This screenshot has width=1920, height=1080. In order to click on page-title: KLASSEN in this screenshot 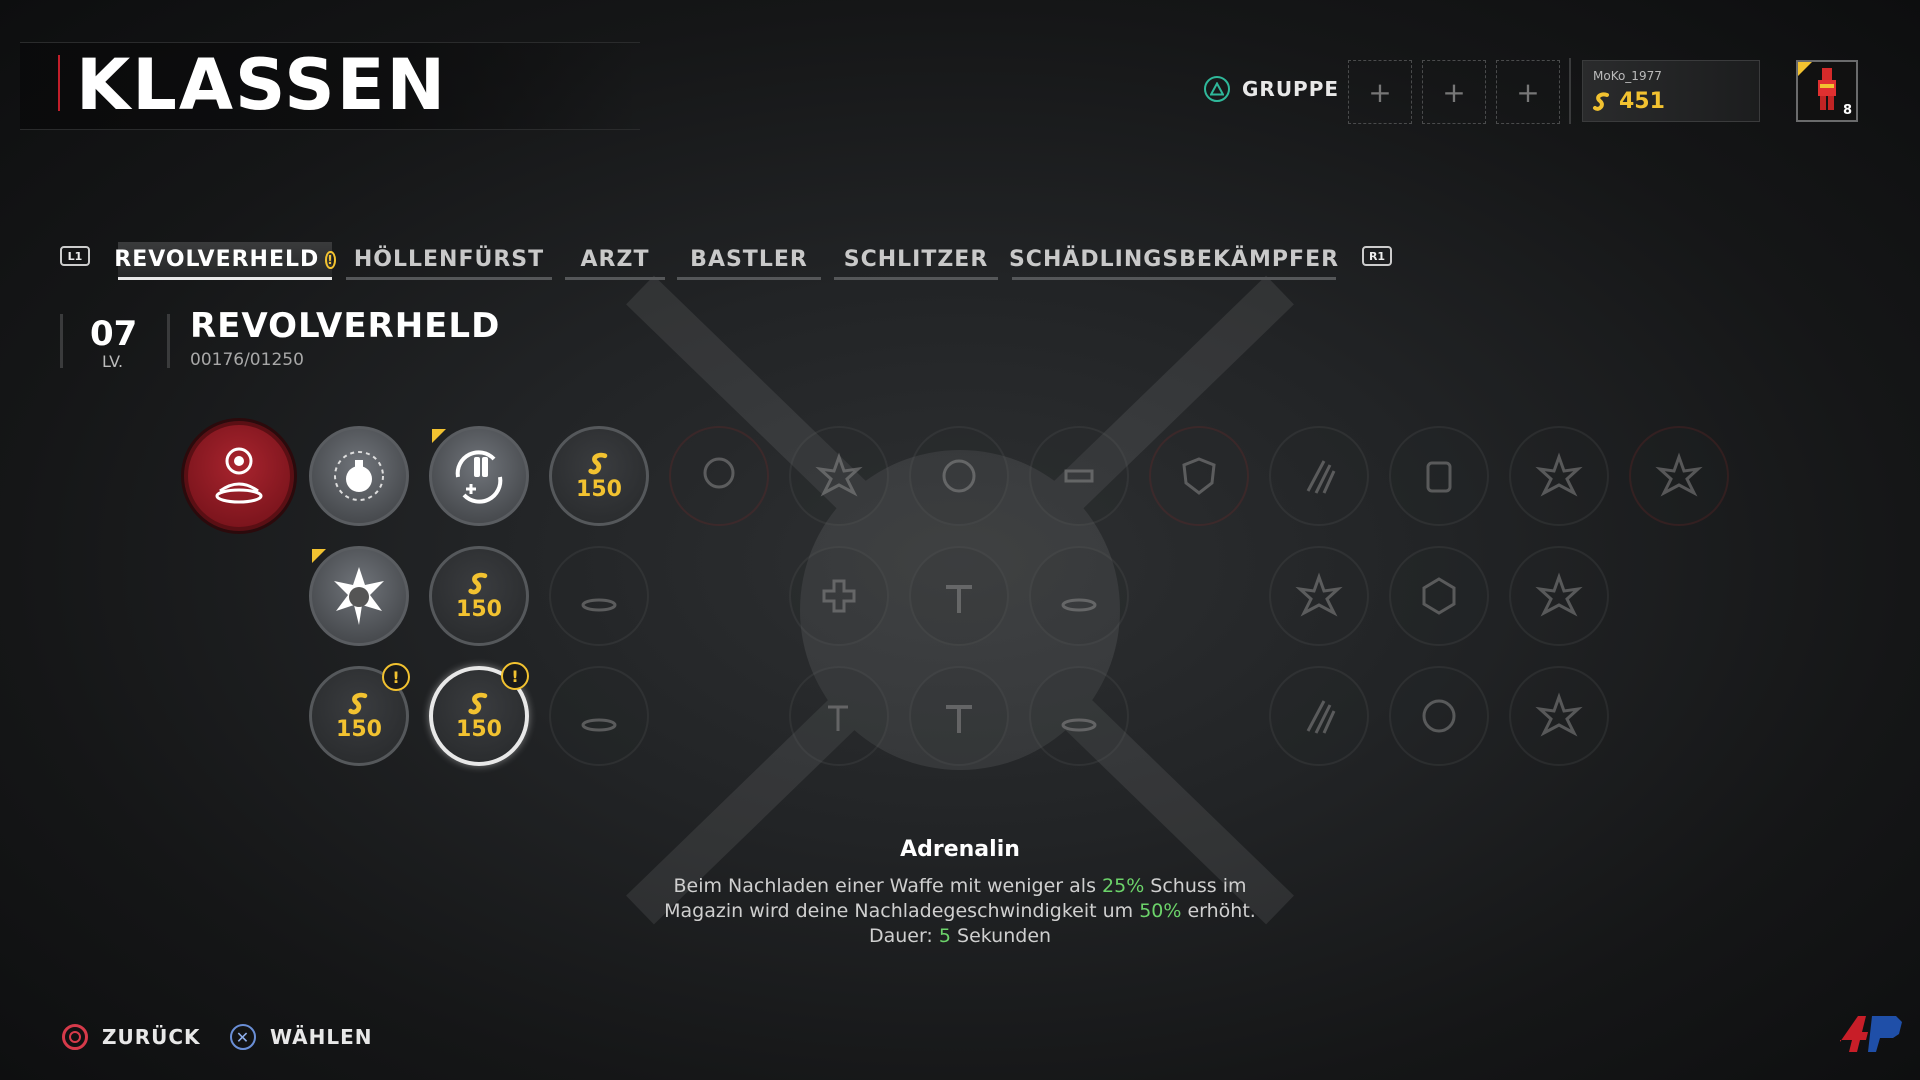, I will do `click(262, 85)`.